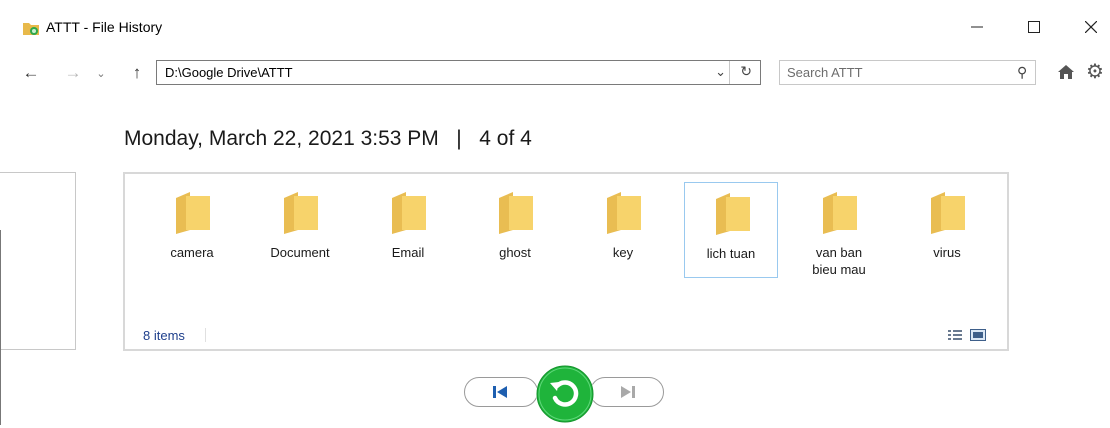  I want to click on gear-icon: ⚙, so click(1095, 72).